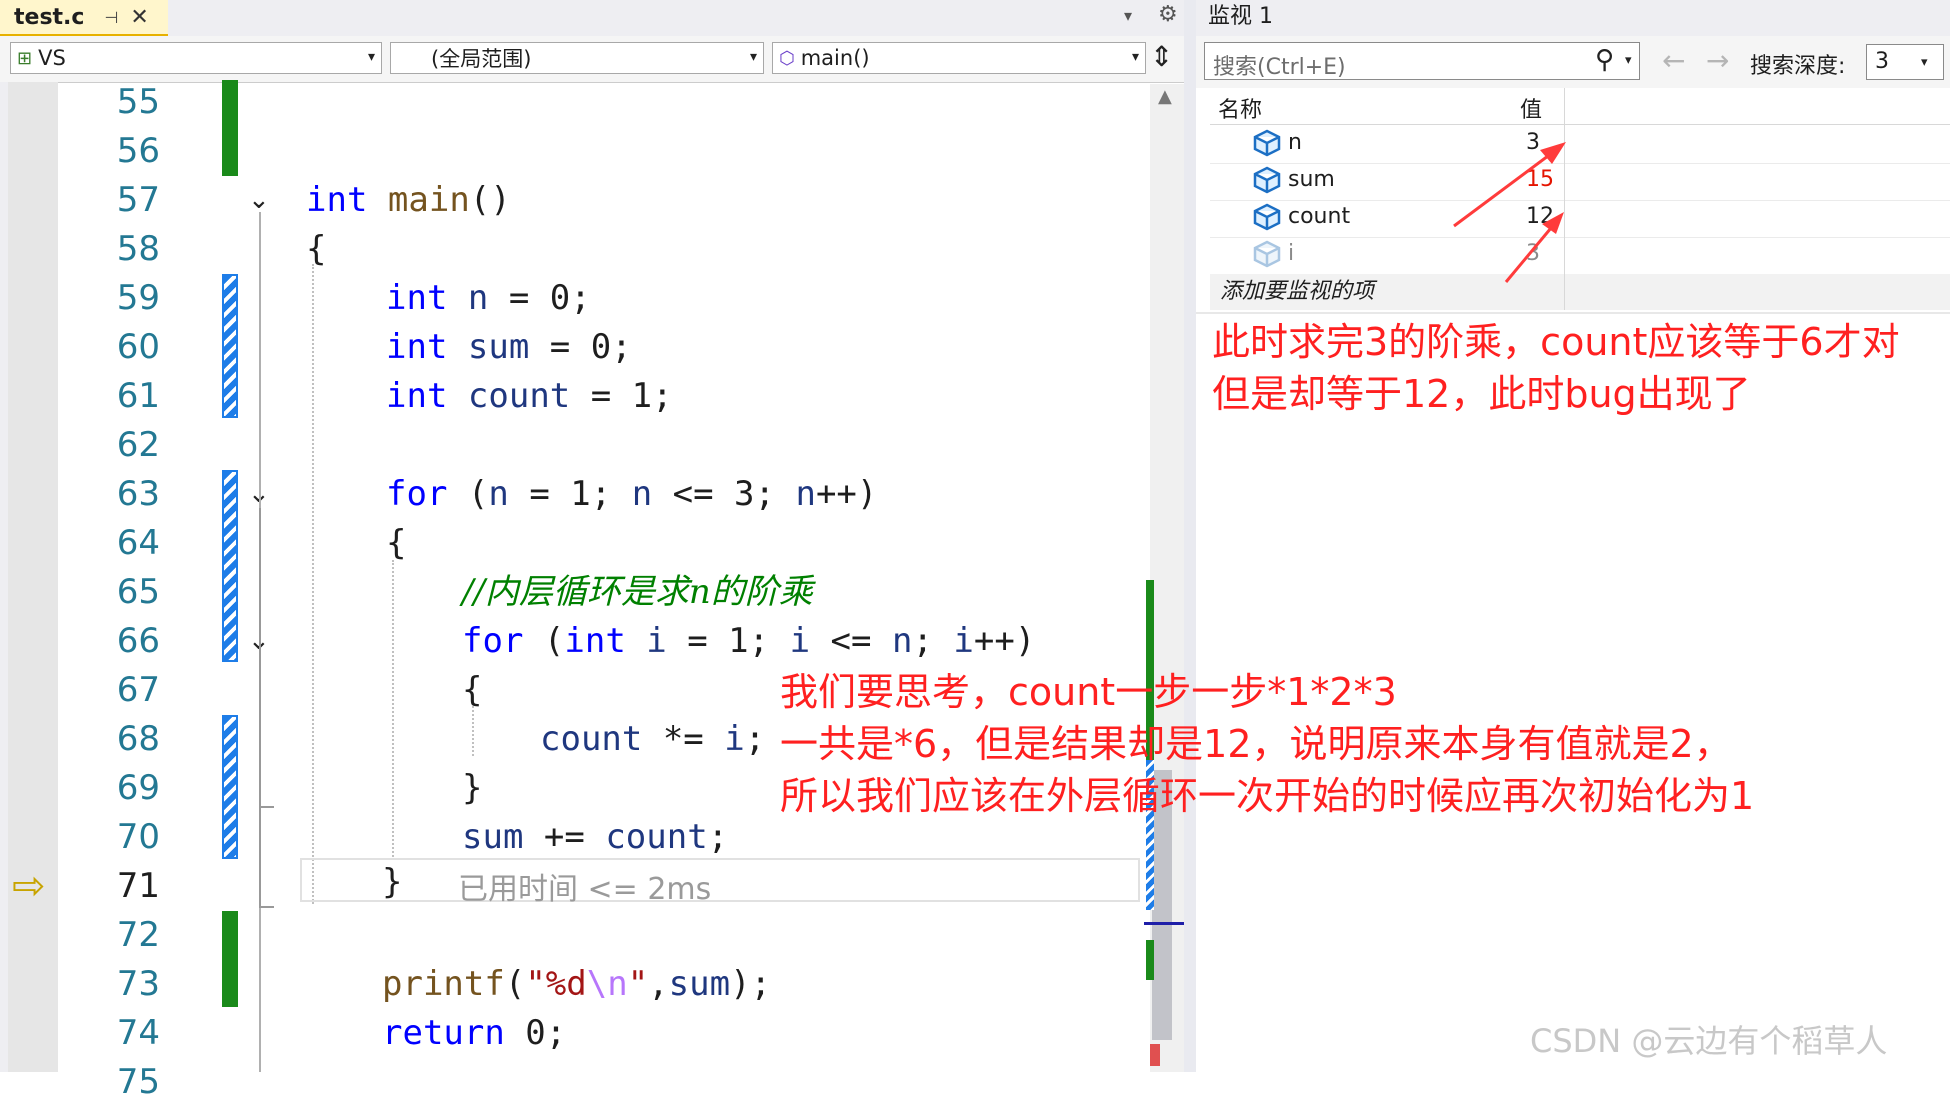 The image size is (1950, 1107). Describe the element at coordinates (1481, 394) in the screenshot. I see `annotation-note-1-line-2: 但是却等于12，此时bug出现了` at that location.